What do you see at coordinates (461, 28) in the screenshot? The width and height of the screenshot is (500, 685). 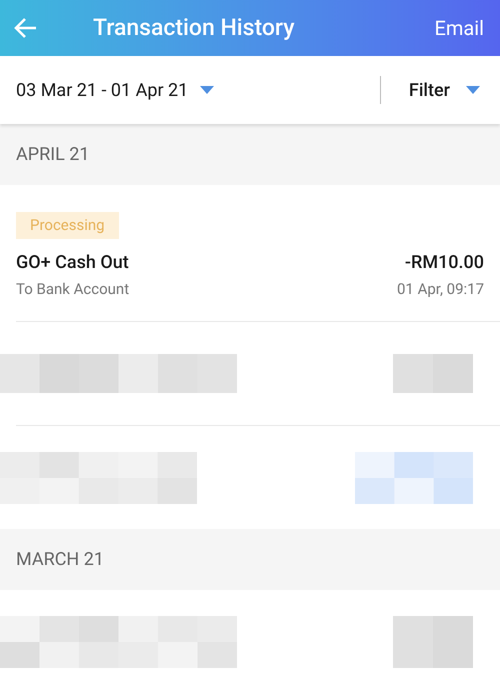 I see `email-button: Email` at bounding box center [461, 28].